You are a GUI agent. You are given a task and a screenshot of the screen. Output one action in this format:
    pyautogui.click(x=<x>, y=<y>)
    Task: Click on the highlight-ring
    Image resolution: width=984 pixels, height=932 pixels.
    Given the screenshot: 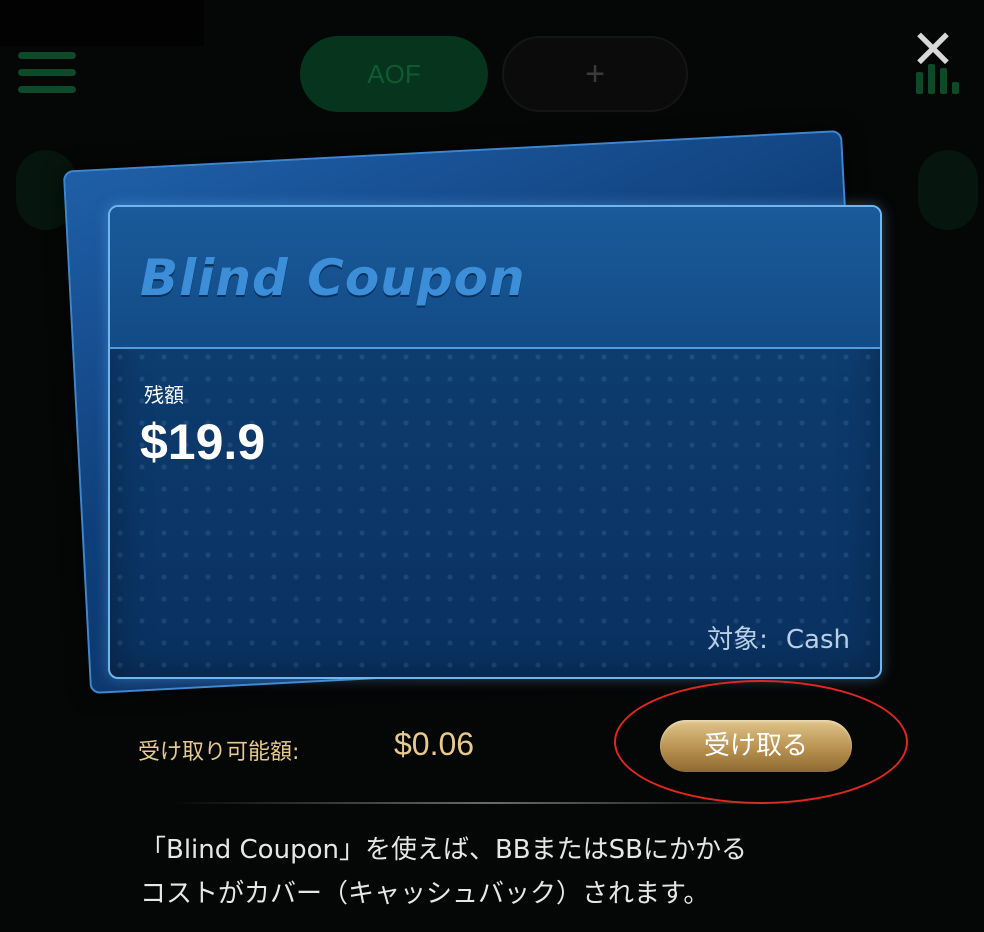 What is the action you would take?
    pyautogui.click(x=761, y=742)
    